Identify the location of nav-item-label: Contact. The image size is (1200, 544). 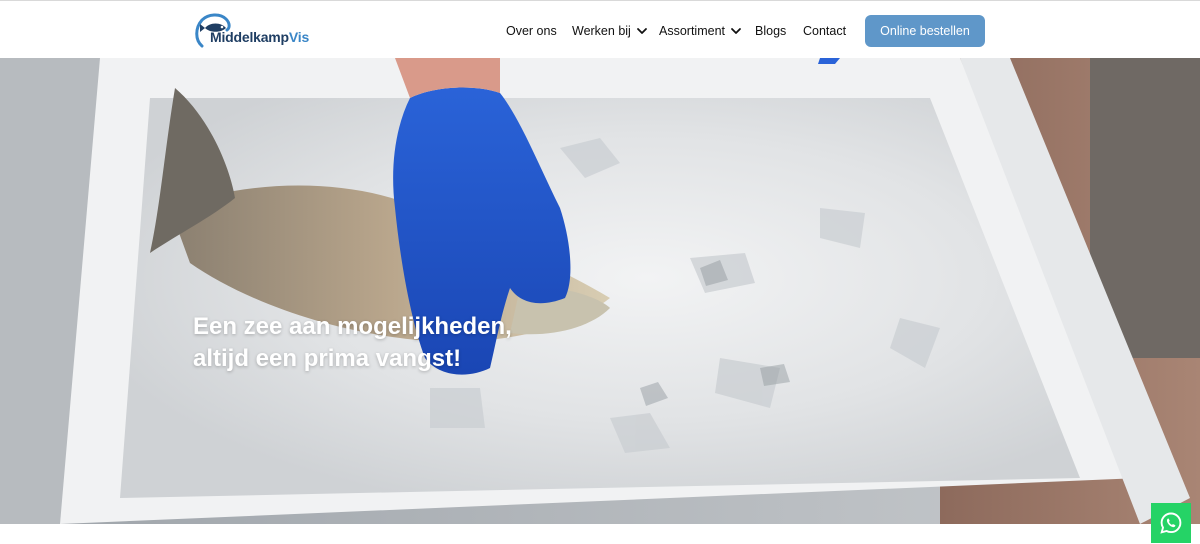
(825, 31).